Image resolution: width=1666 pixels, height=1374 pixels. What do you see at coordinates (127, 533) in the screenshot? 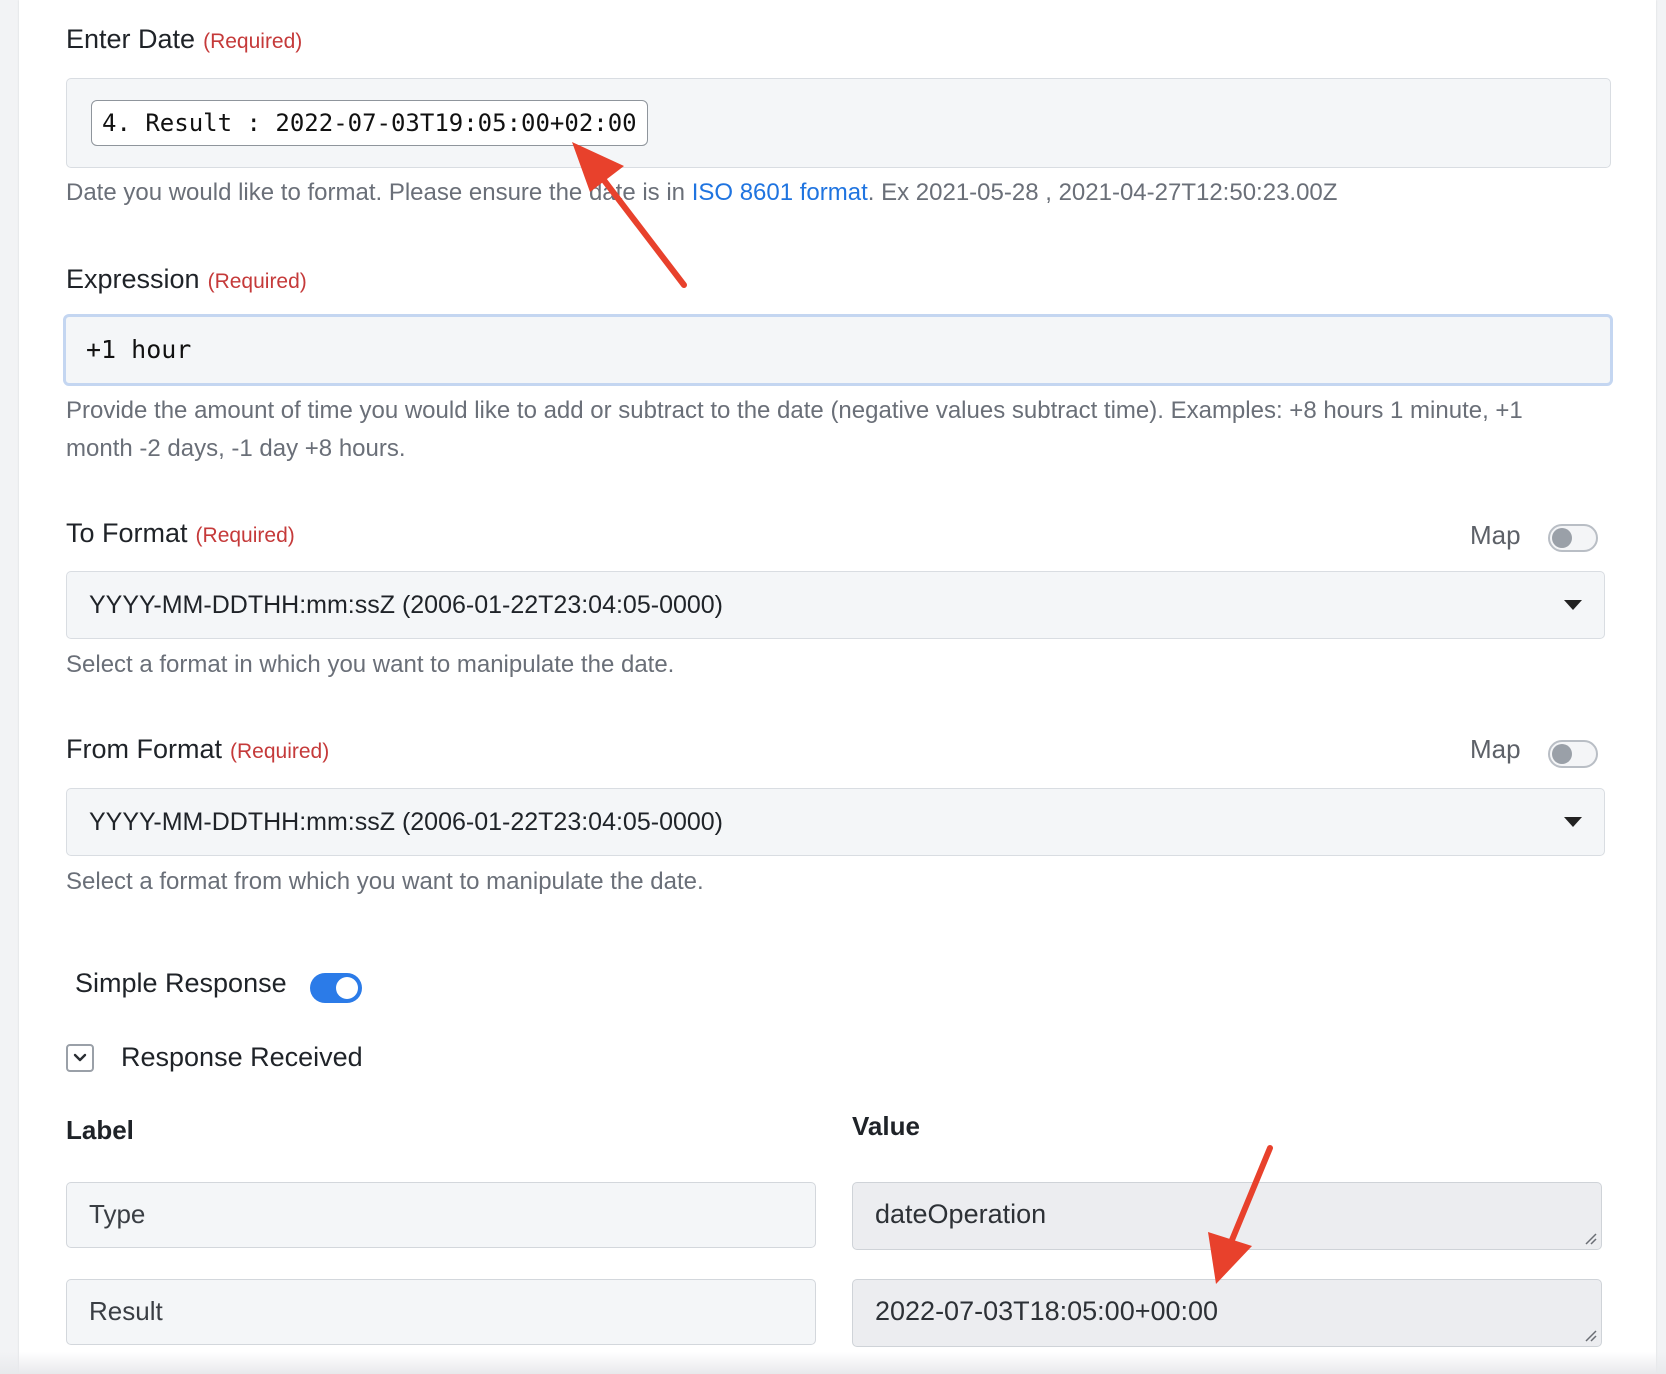
I see `to-format-label: To Format` at bounding box center [127, 533].